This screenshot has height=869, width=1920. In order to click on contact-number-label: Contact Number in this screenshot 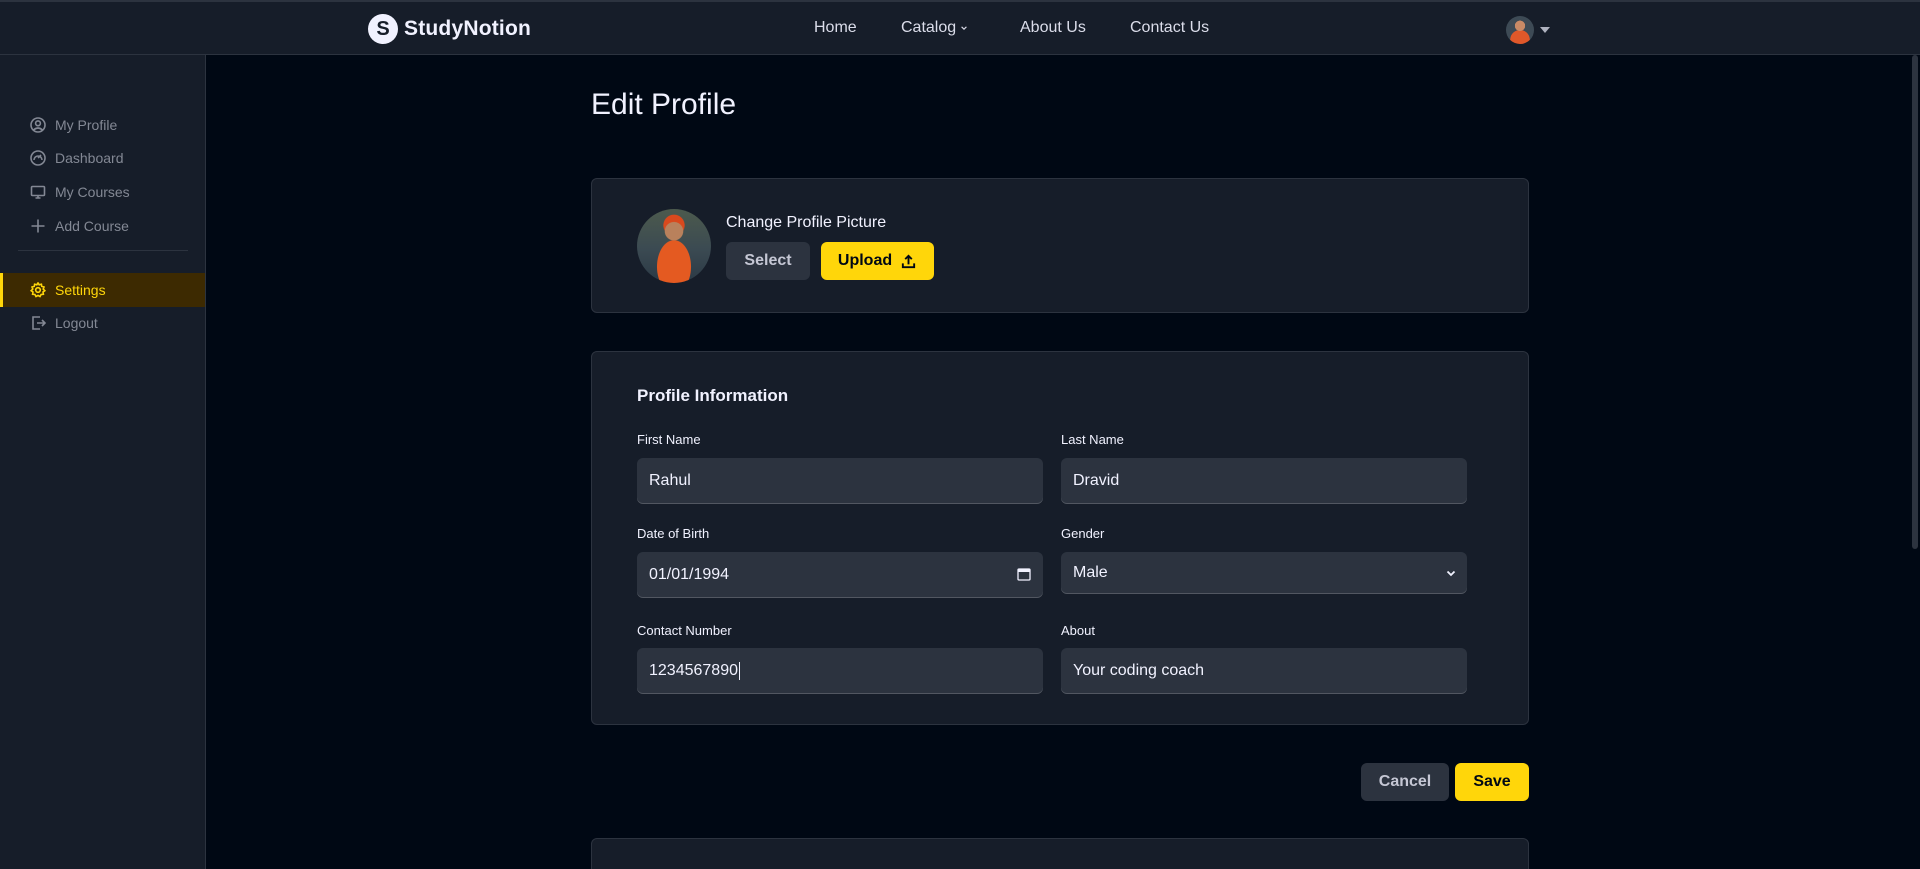, I will do `click(684, 630)`.